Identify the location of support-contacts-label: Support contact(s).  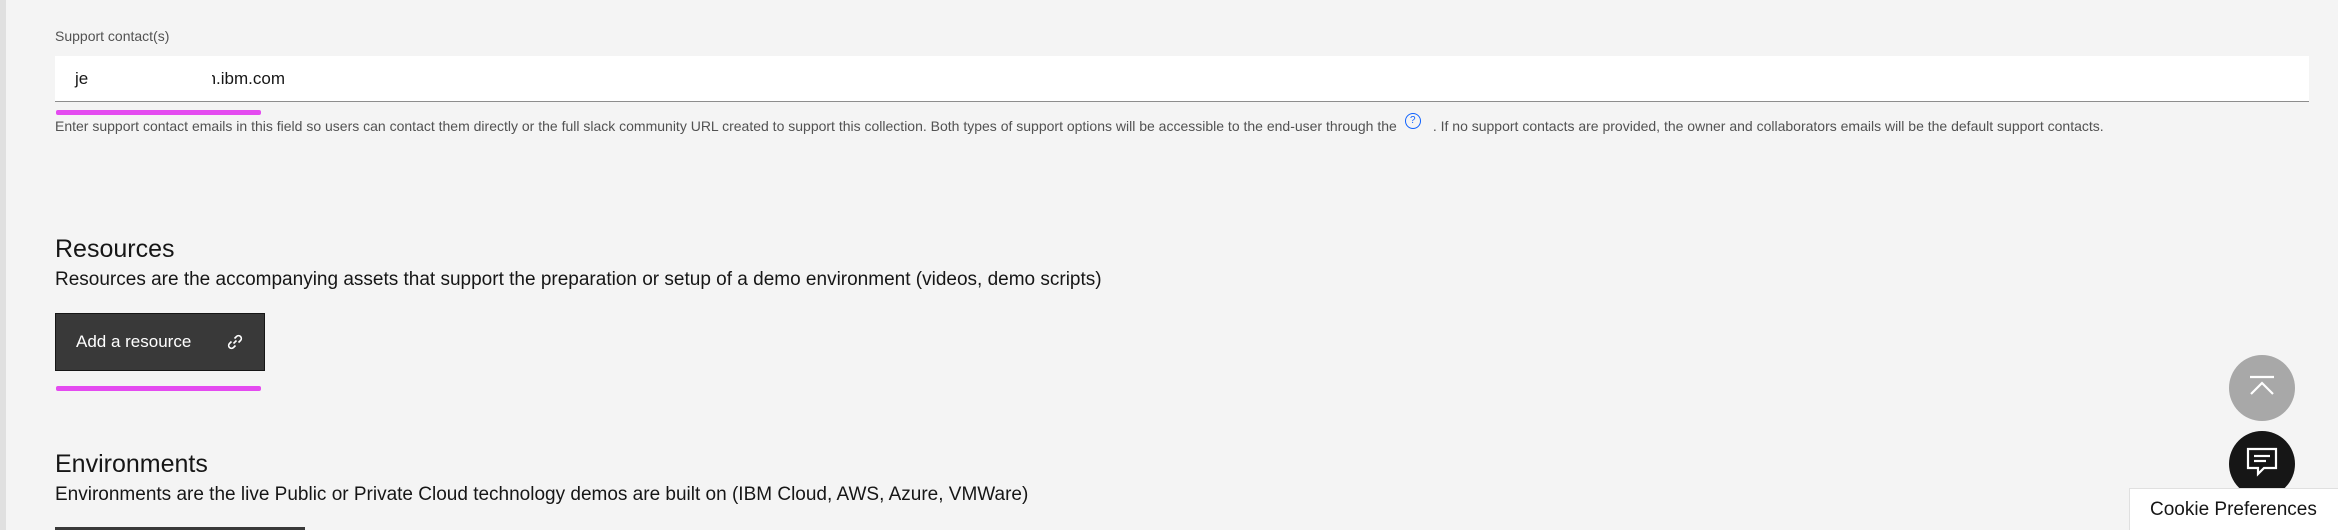
(112, 36).